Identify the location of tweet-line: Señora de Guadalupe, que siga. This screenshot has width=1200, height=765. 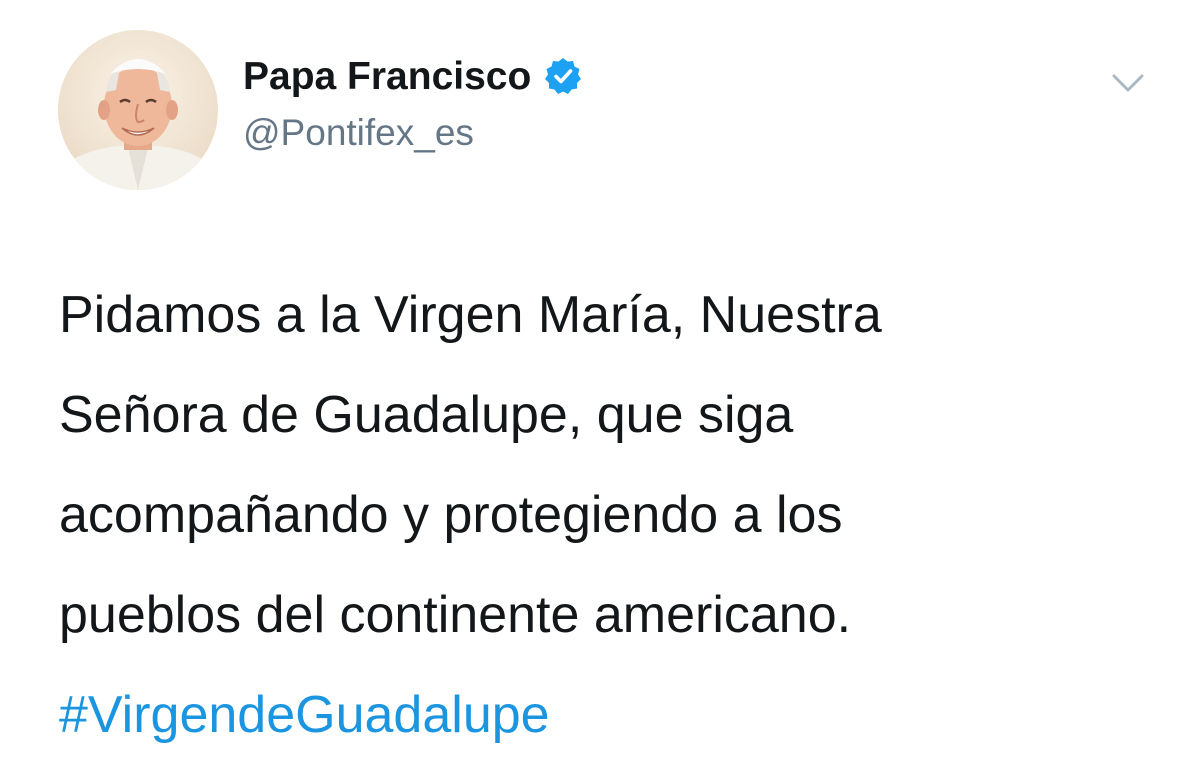
(426, 415).